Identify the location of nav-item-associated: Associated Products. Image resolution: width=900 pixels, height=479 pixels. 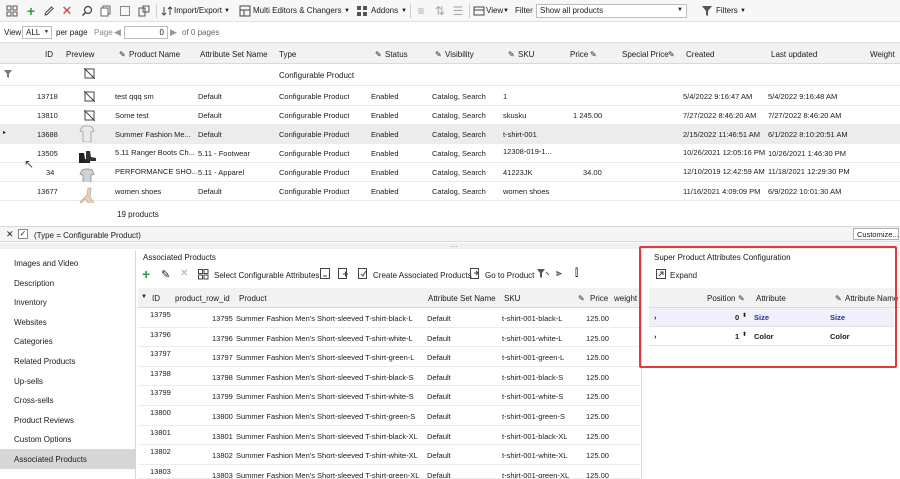
(68, 459).